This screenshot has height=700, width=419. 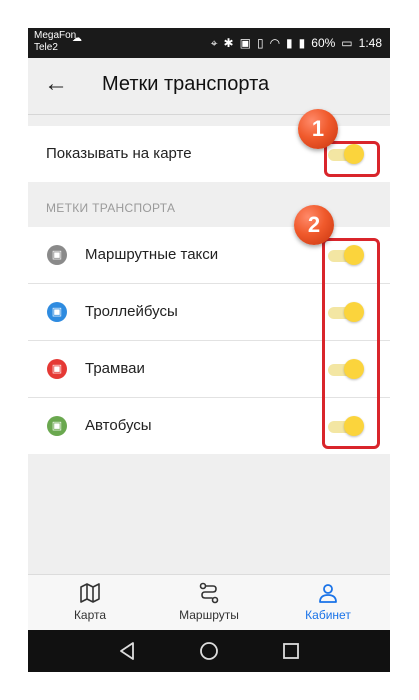 I want to click on minibus-icon: ▣, so click(x=57, y=255).